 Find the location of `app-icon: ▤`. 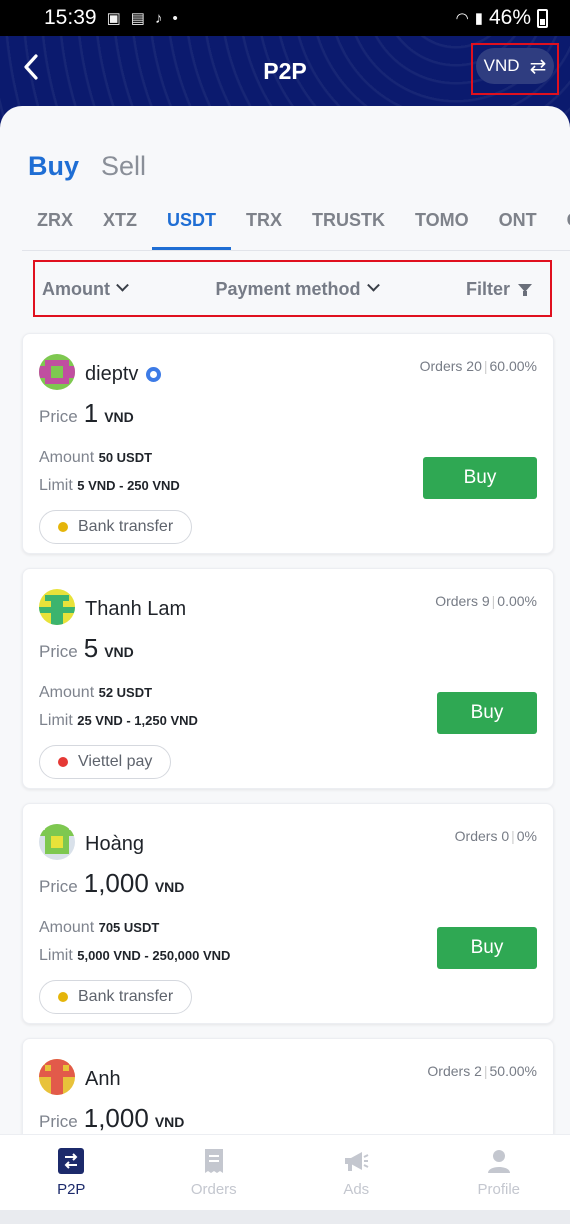

app-icon: ▤ is located at coordinates (137, 18).